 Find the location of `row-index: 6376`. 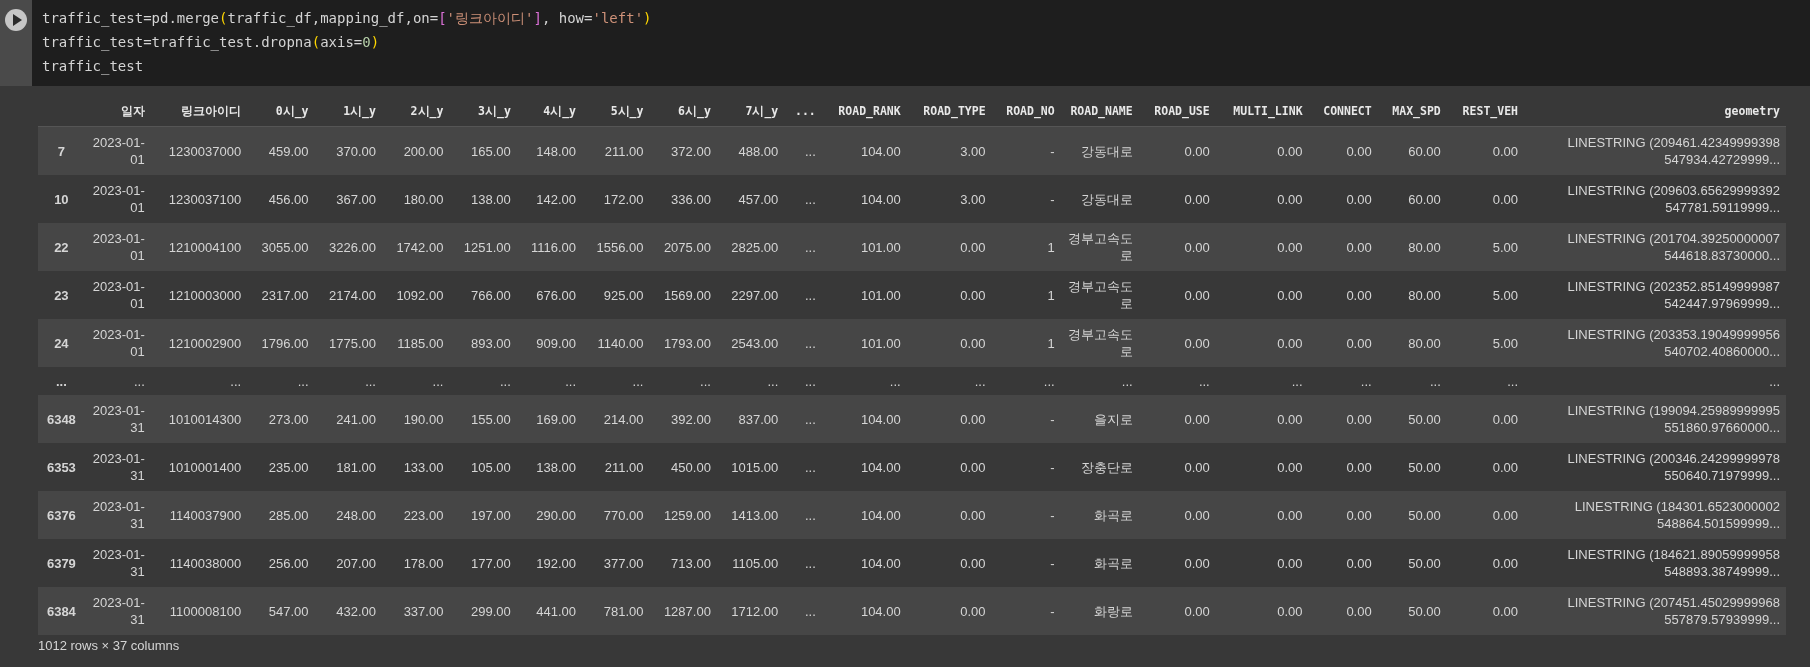

row-index: 6376 is located at coordinates (61, 515).